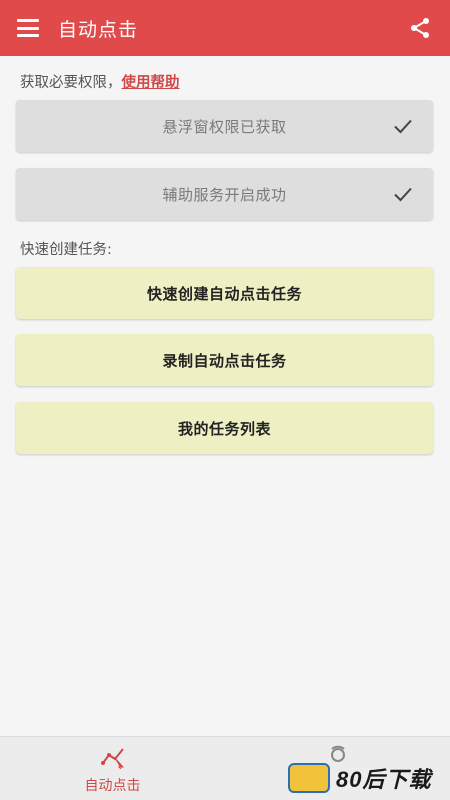 This screenshot has height=800, width=450. Describe the element at coordinates (384, 779) in the screenshot. I see `watermark-text: 80后下载` at that location.